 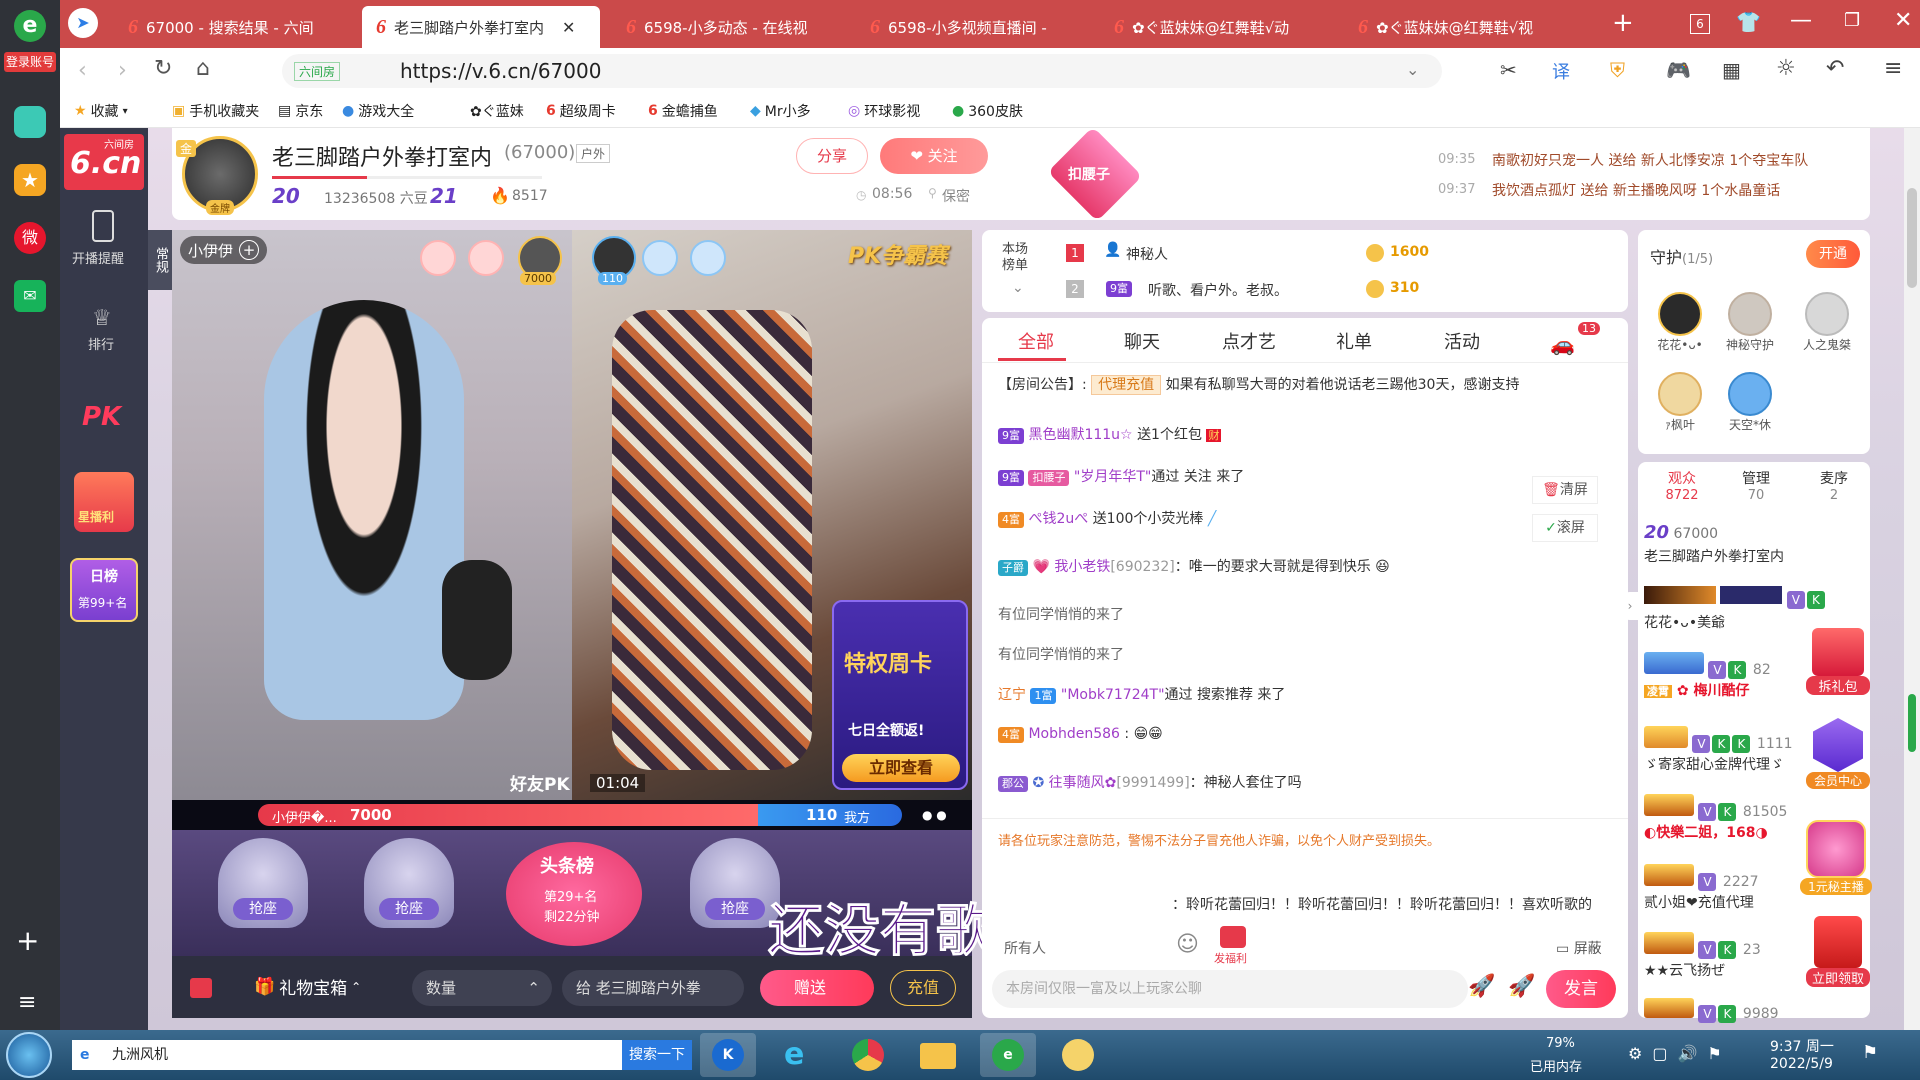 I want to click on to-select: 所有人, so click(x=1025, y=948).